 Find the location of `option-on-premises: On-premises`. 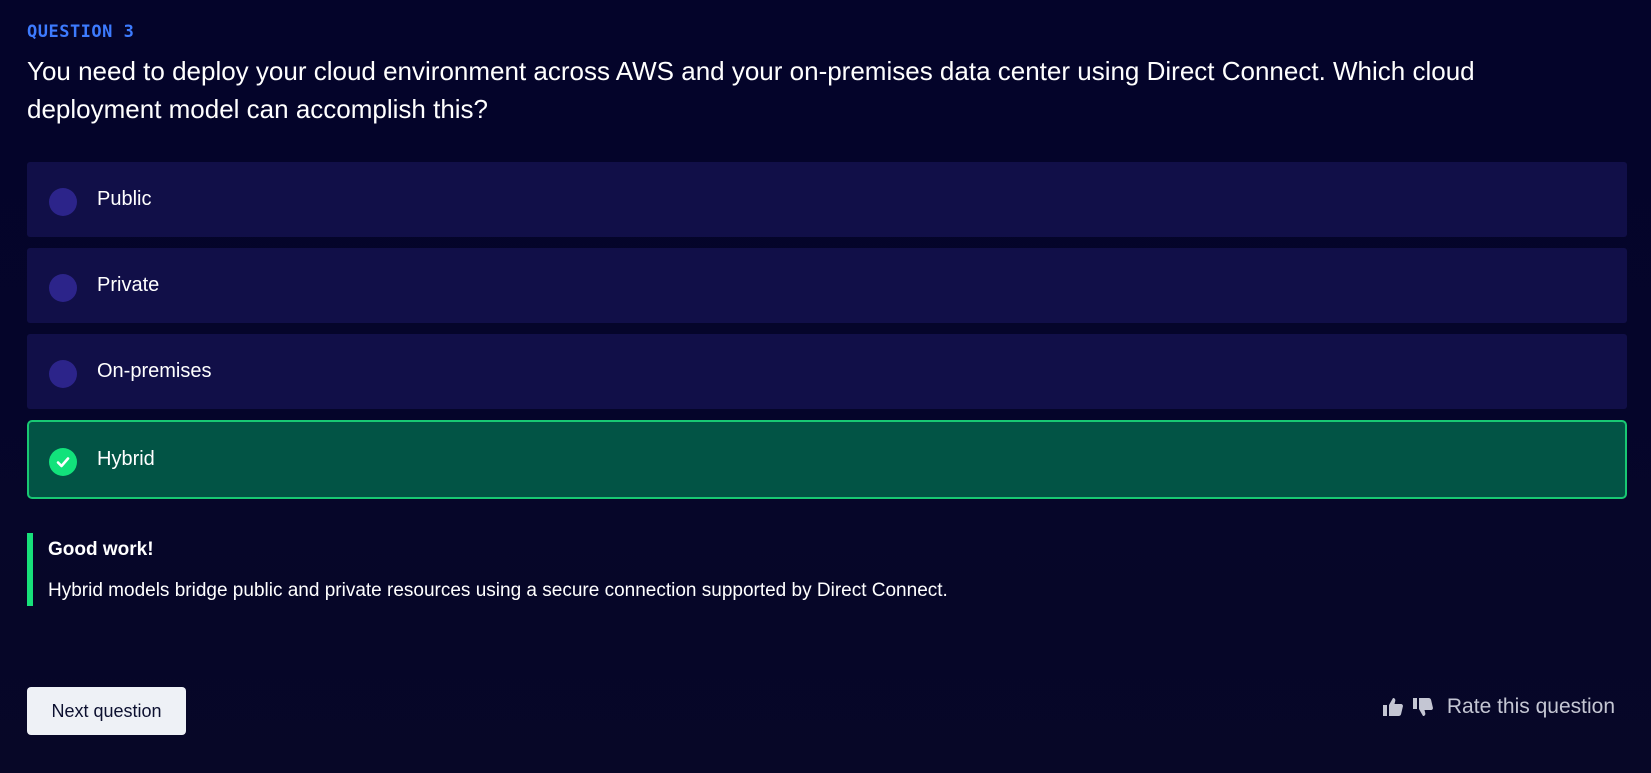

option-on-premises: On-premises is located at coordinates (827, 371).